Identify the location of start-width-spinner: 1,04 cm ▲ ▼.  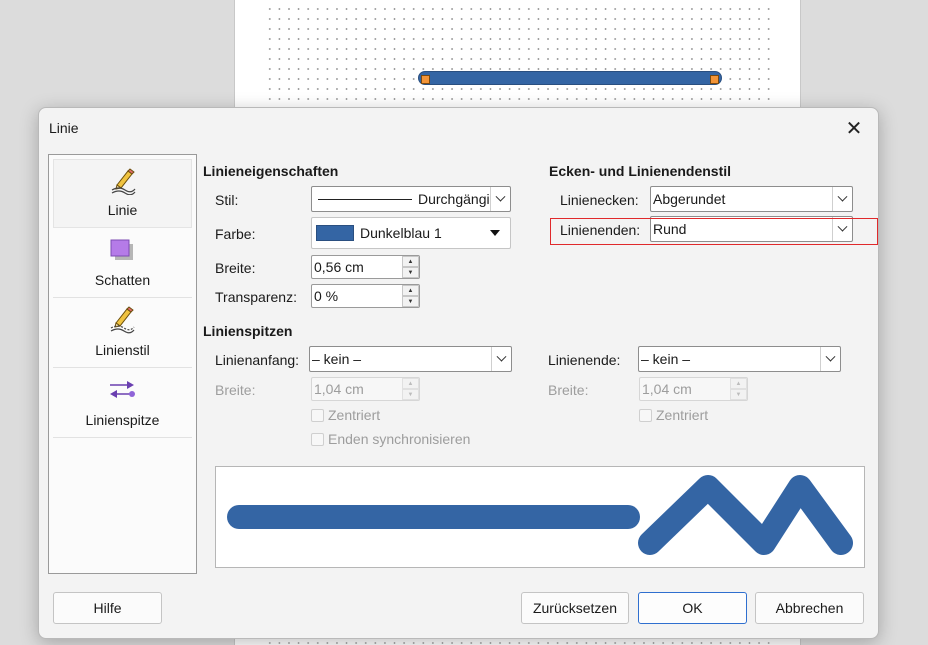
(365, 389).